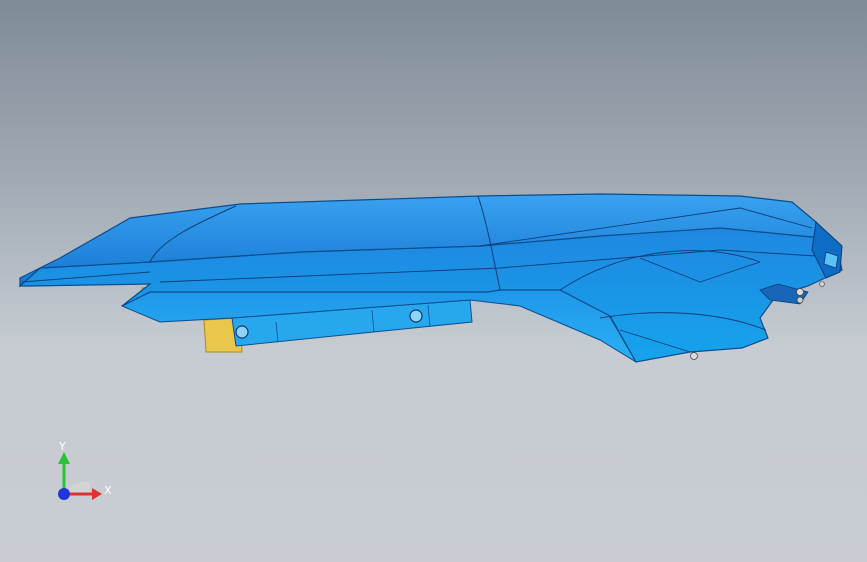 The width and height of the screenshot is (867, 562). I want to click on y-axis-label: Y, so click(62, 446).